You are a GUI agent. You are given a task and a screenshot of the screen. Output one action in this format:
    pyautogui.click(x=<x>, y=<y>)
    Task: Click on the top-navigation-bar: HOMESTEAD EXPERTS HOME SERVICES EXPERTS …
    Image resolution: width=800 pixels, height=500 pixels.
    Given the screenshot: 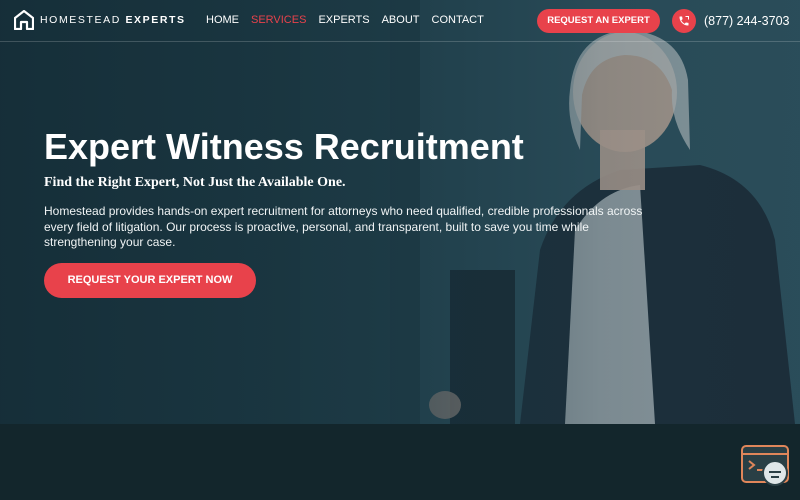 What is the action you would take?
    pyautogui.click(x=400, y=21)
    